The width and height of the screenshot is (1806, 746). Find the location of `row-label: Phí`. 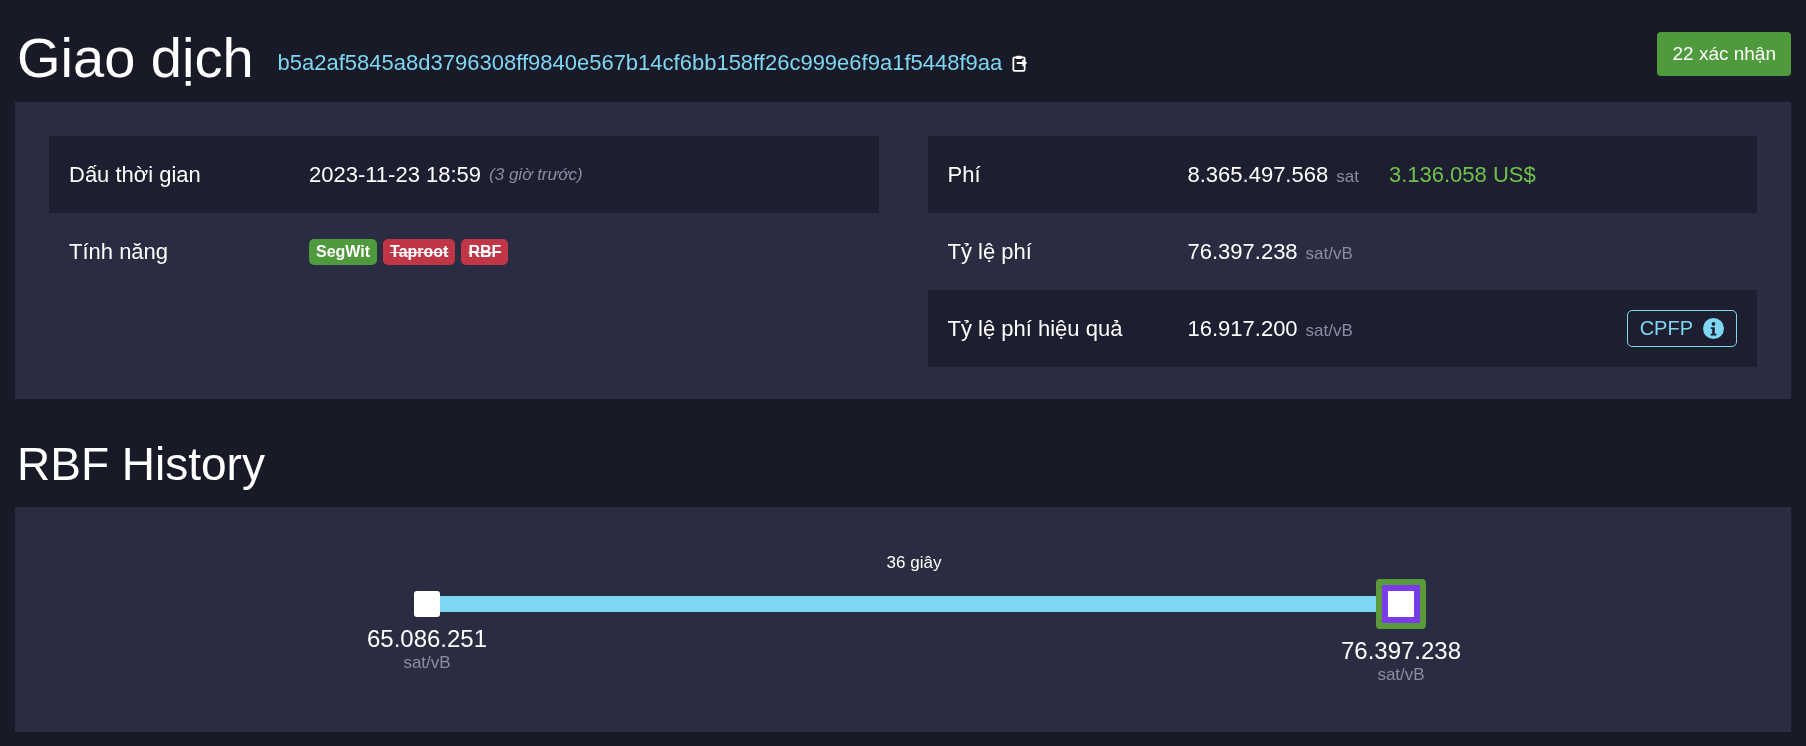

row-label: Phí is located at coordinates (964, 174).